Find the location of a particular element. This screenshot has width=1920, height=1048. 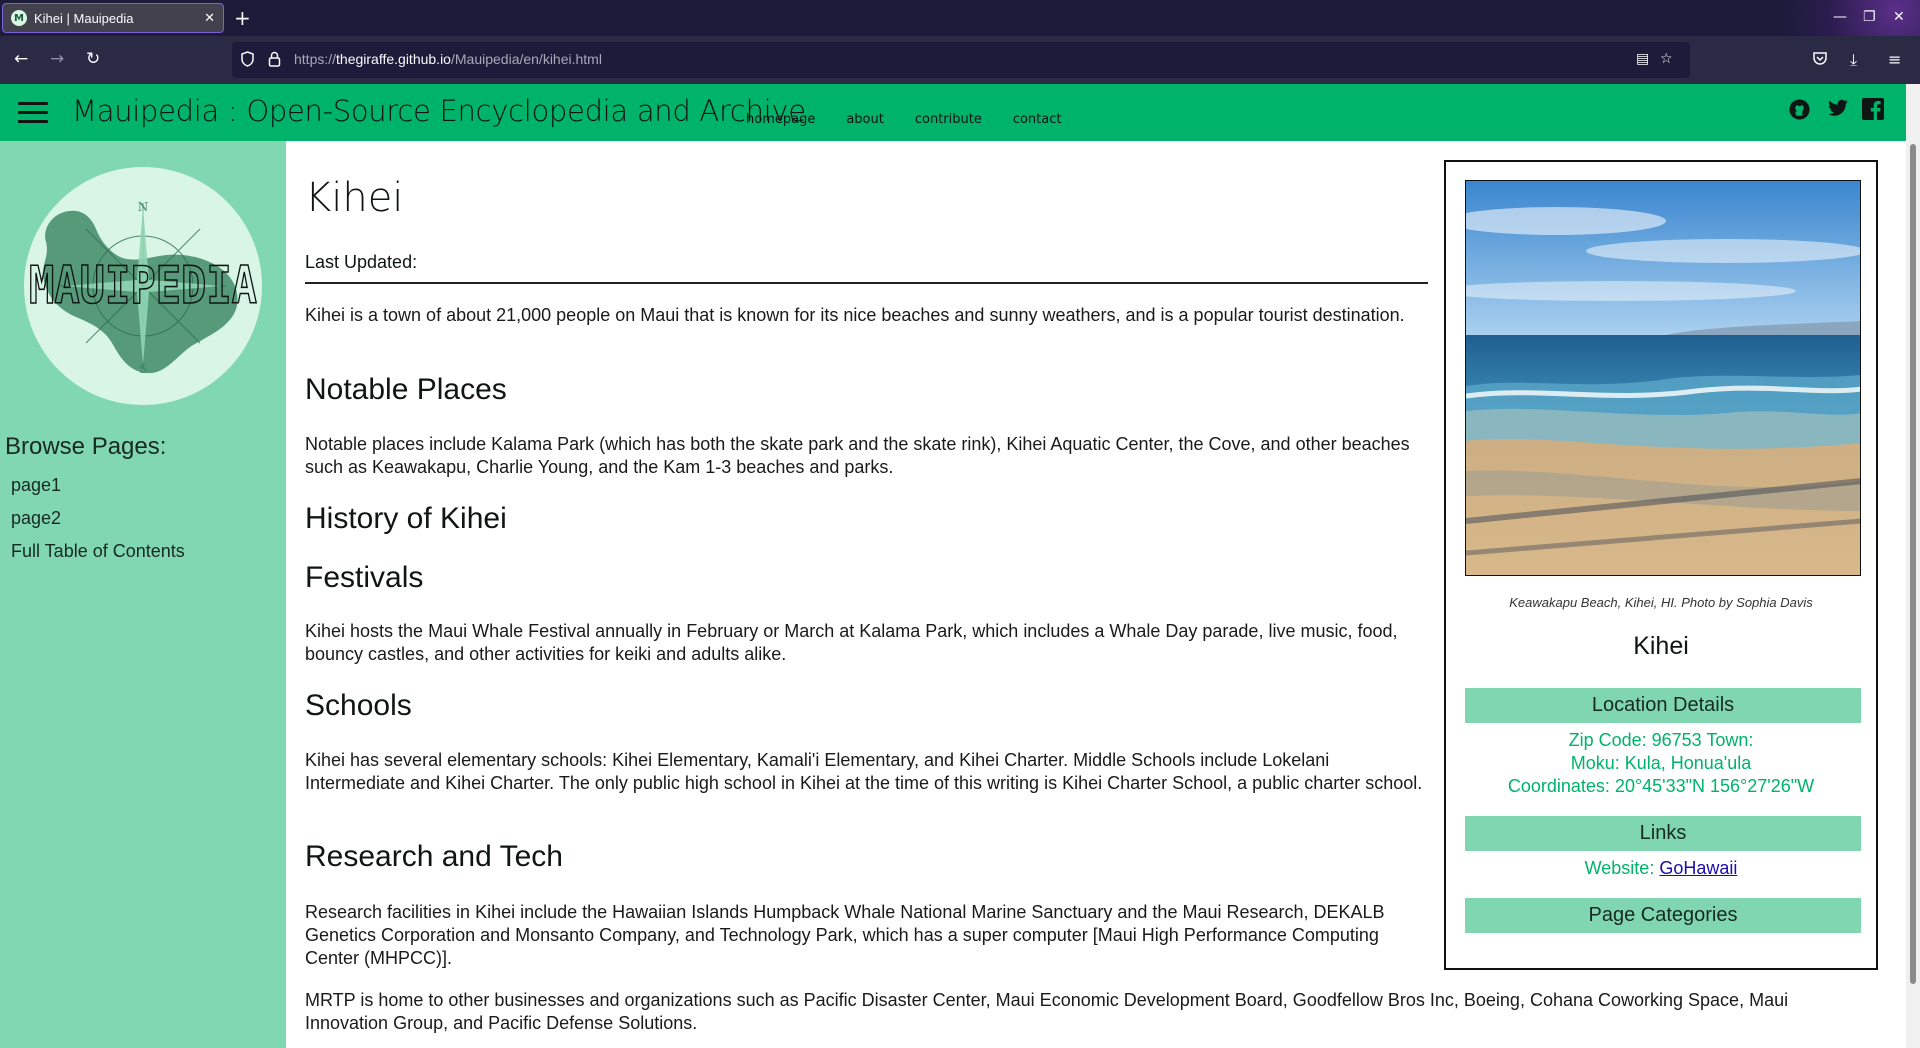

location-details-heading: Location Details is located at coordinates (1663, 705).